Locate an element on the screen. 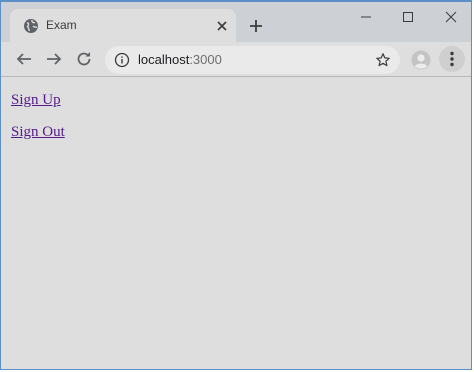 The height and width of the screenshot is (372, 474). arrow-right-icon is located at coordinates (54, 59).